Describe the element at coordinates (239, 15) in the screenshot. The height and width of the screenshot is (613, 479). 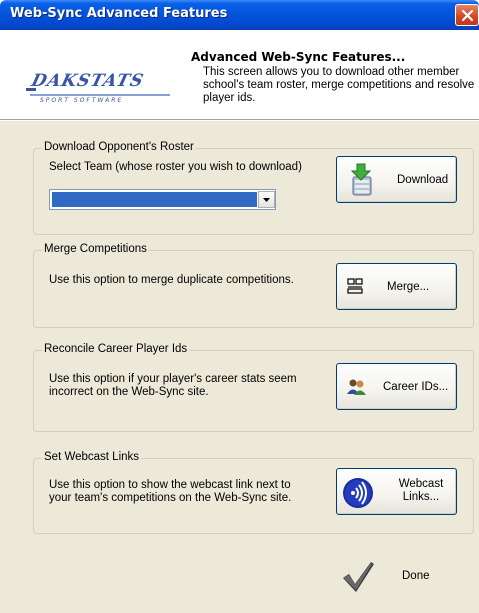
I see `title-bar: Web-Sync Advanced Features` at that location.